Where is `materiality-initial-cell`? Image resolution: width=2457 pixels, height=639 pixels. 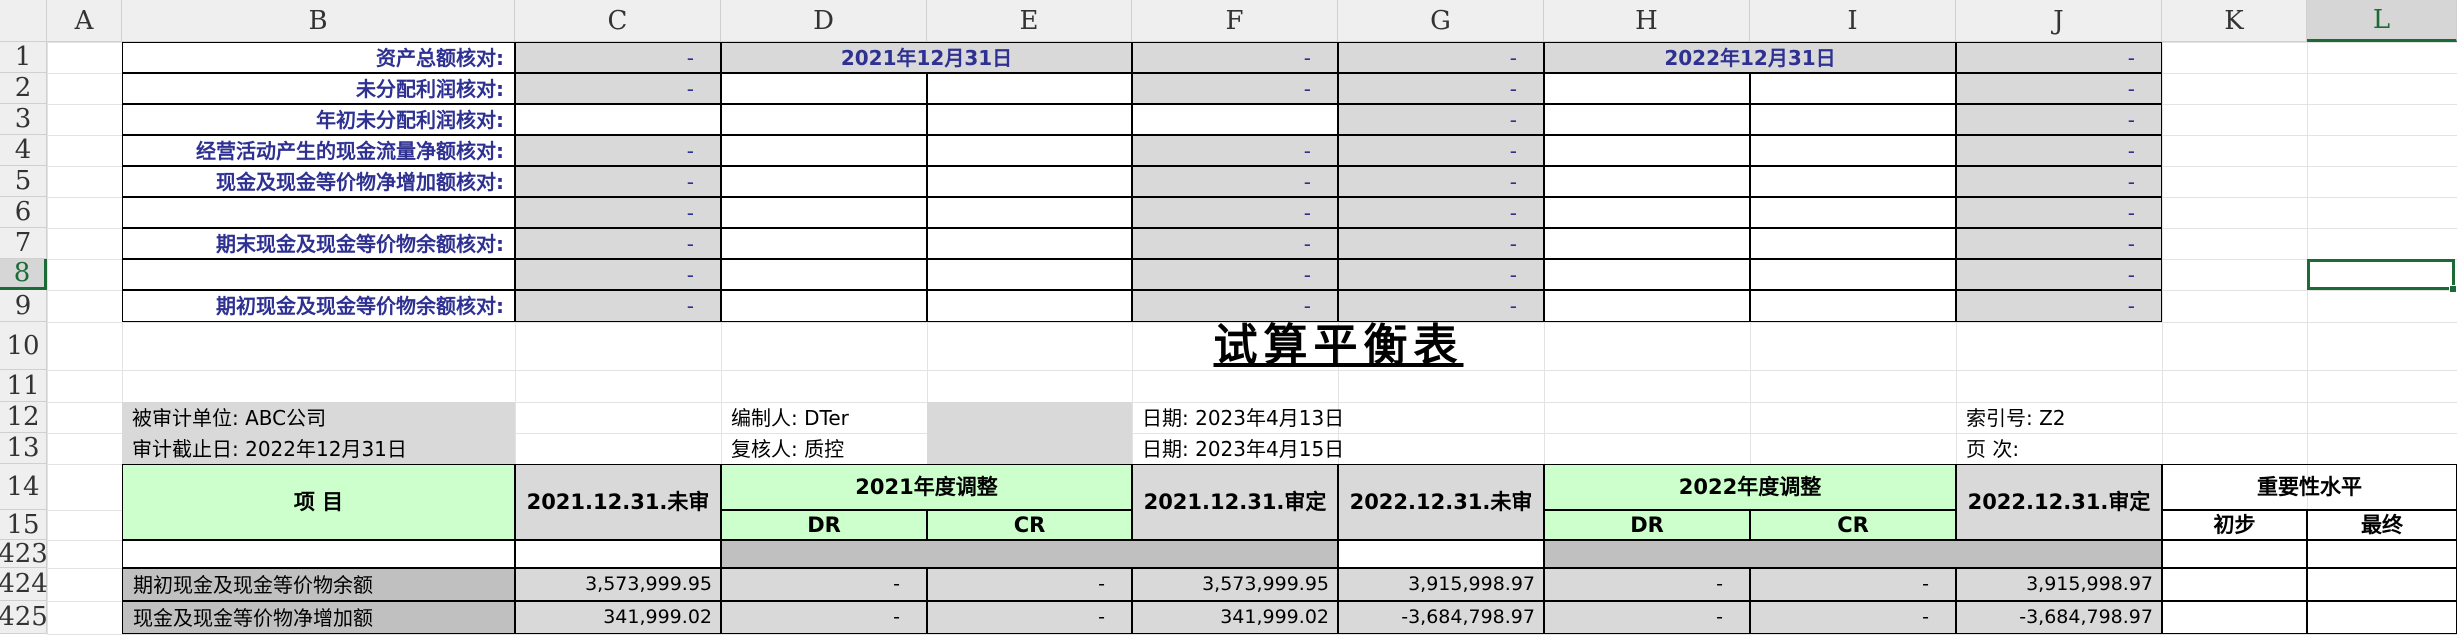
materiality-initial-cell is located at coordinates (2234, 584).